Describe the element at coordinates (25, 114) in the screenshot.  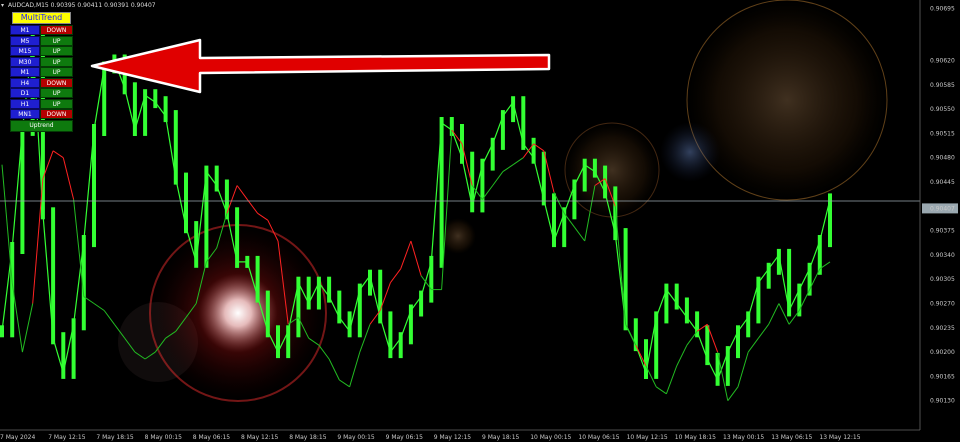
I see `timeframe-label: MN1` at that location.